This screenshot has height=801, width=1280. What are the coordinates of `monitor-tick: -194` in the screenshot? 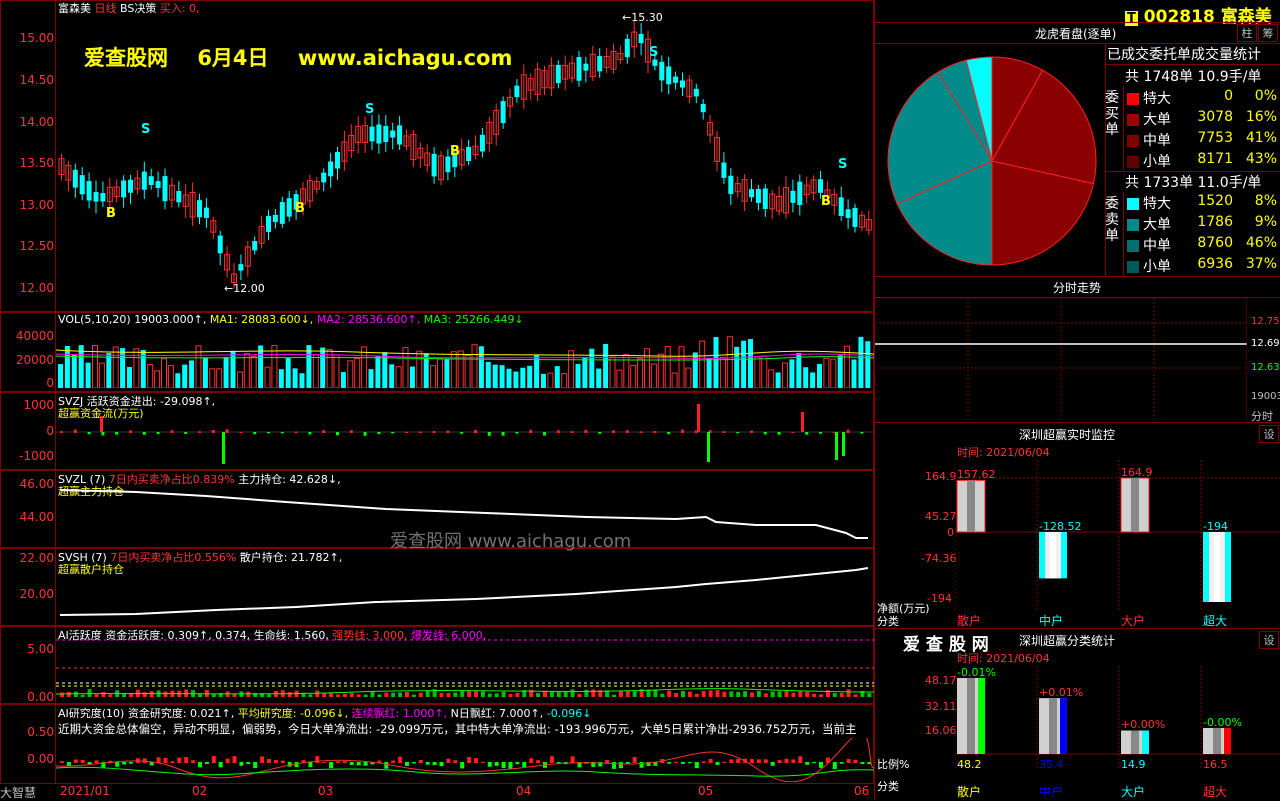 It's located at (939, 598).